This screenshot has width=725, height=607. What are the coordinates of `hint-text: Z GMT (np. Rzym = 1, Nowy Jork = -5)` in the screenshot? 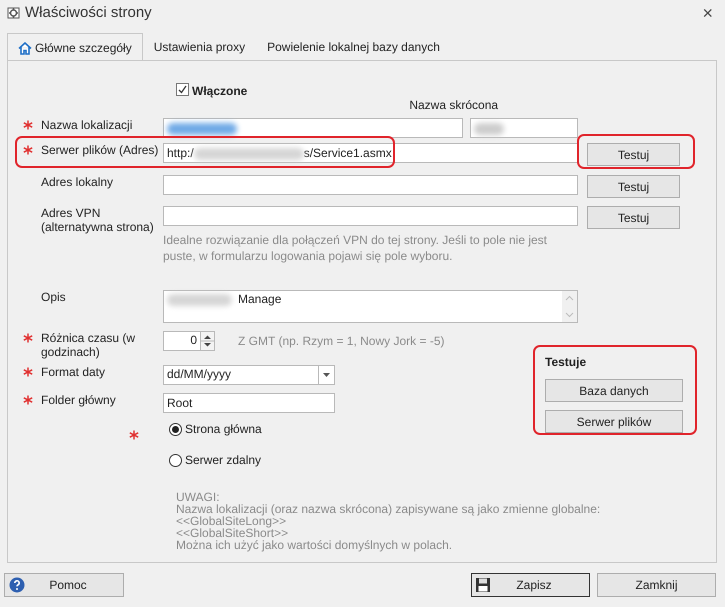 It's located at (341, 341).